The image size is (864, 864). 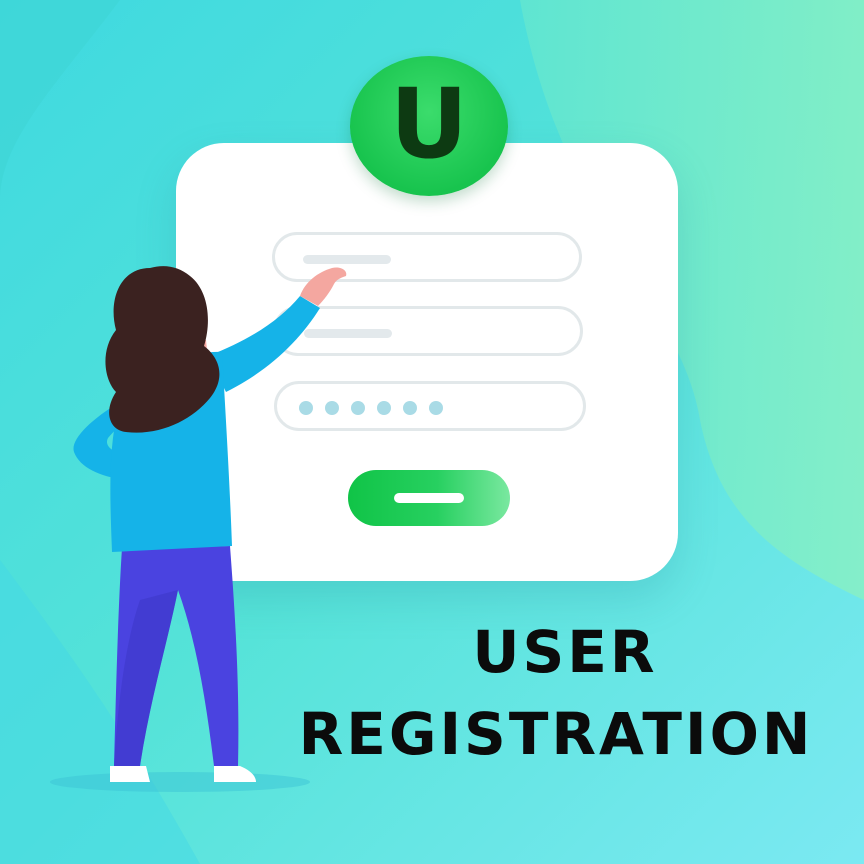 I want to click on raised-arm, so click(x=264, y=344).